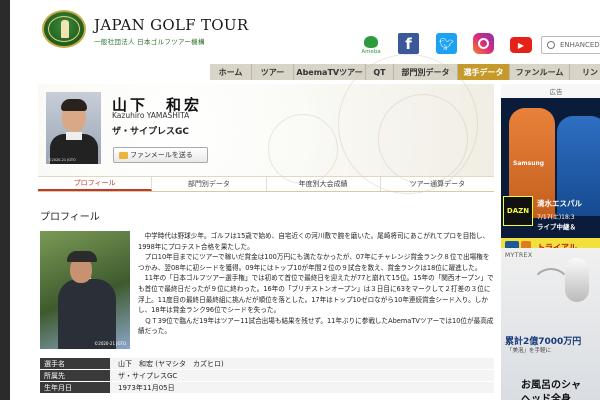 Image resolution: width=600 pixels, height=400 pixels. What do you see at coordinates (171, 25) in the screenshot?
I see `site-title: JAPAN GOLF TOUR` at bounding box center [171, 25].